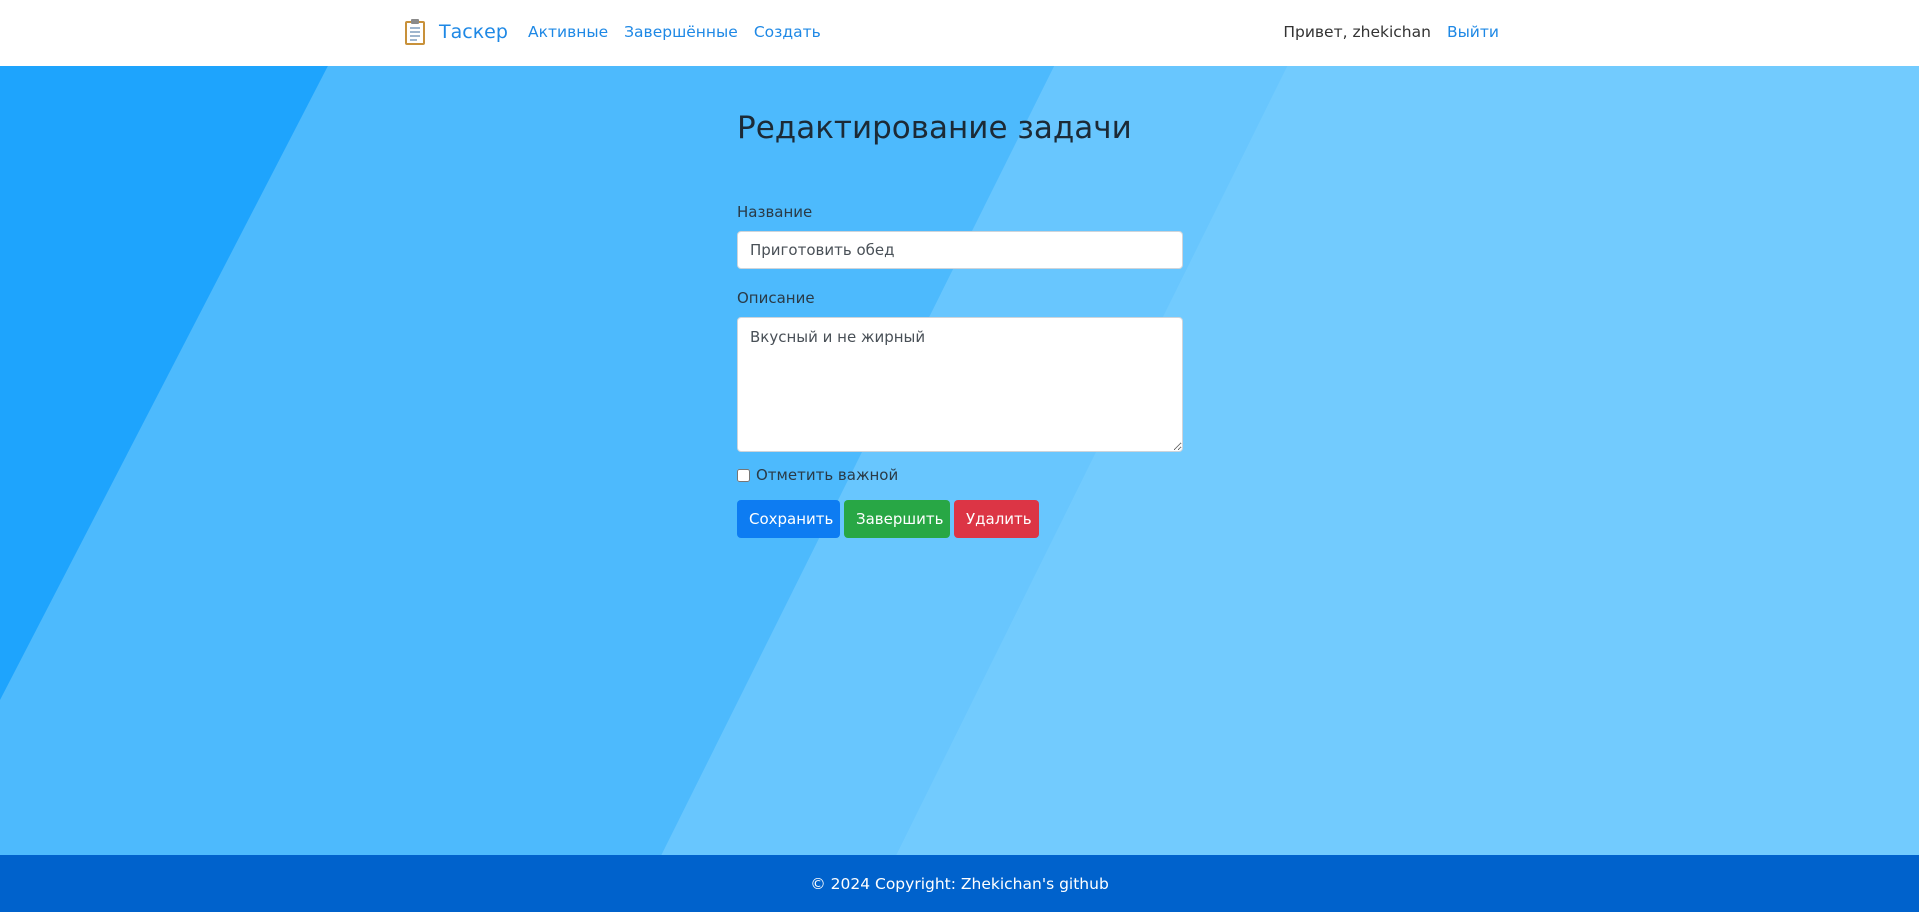 The image size is (1919, 912). I want to click on form-actions: Сохранить Завершить Удалить, so click(960, 519).